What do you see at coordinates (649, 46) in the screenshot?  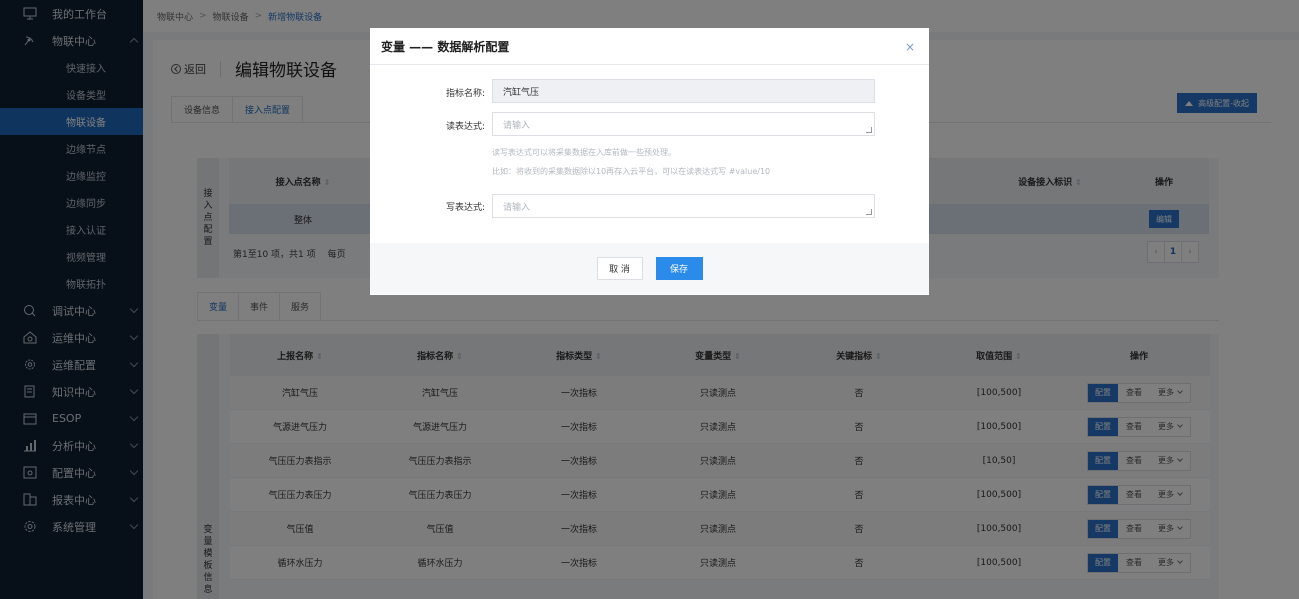 I see `dialog-header: 变量 —— 数据解析配置 ×` at bounding box center [649, 46].